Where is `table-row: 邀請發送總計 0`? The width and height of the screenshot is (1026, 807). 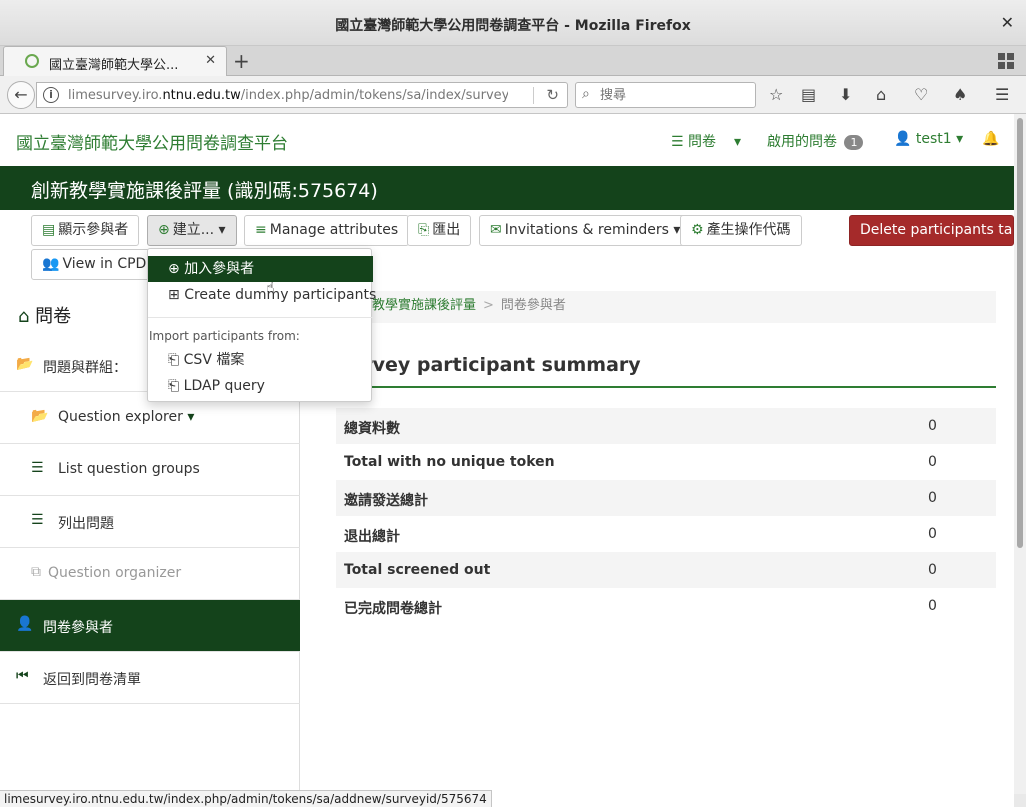
table-row: 邀請發送總計 0 is located at coordinates (666, 498).